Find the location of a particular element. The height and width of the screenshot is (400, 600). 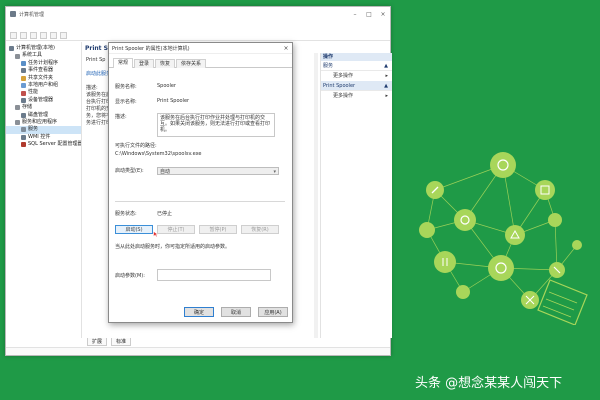

show-hide-tree-button is located at coordinates (43, 35).